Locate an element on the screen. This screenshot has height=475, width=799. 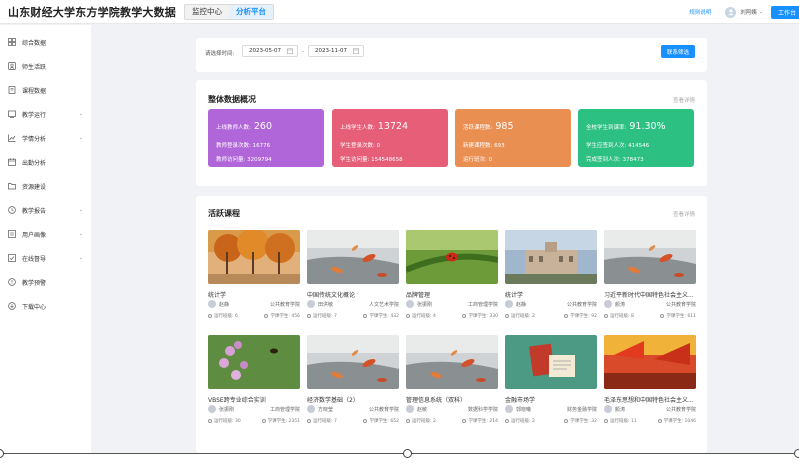
clock-icon is located at coordinates (507, 420).